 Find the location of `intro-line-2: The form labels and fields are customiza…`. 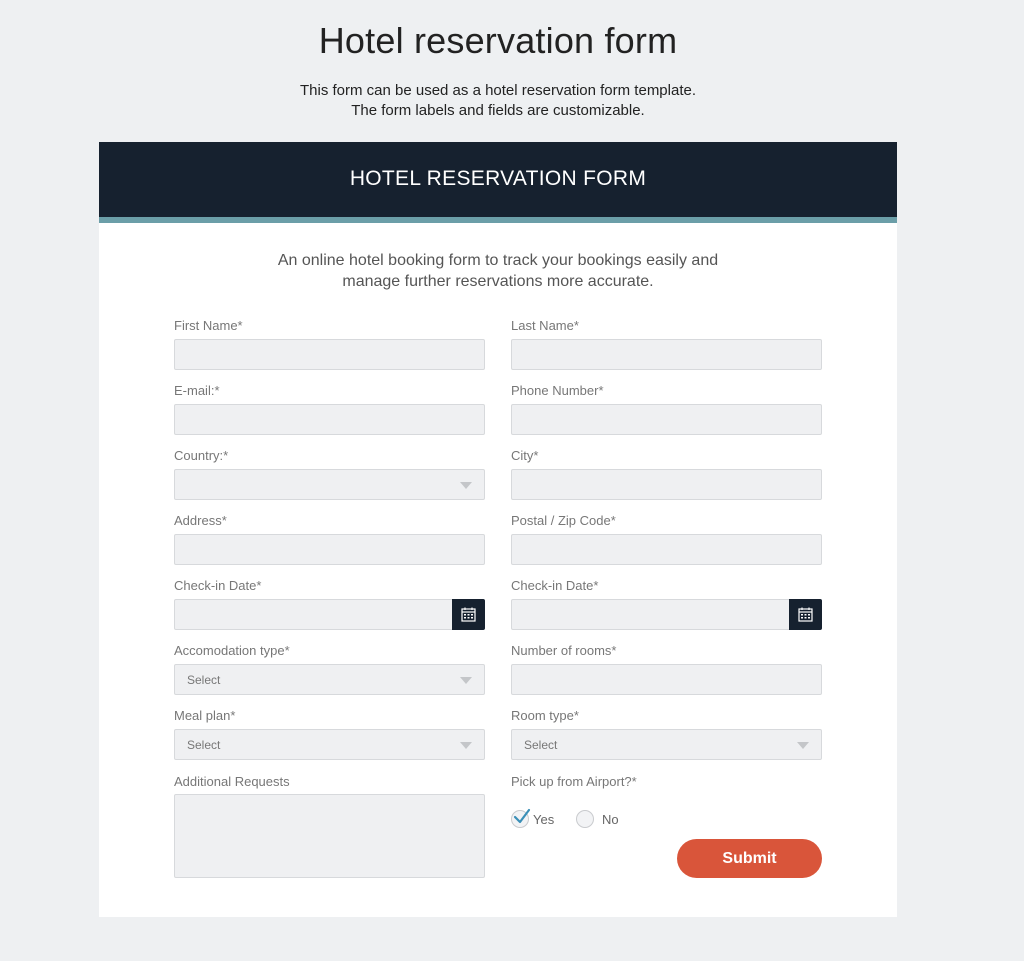

intro-line-2: The form labels and fields are customiza… is located at coordinates (498, 110).